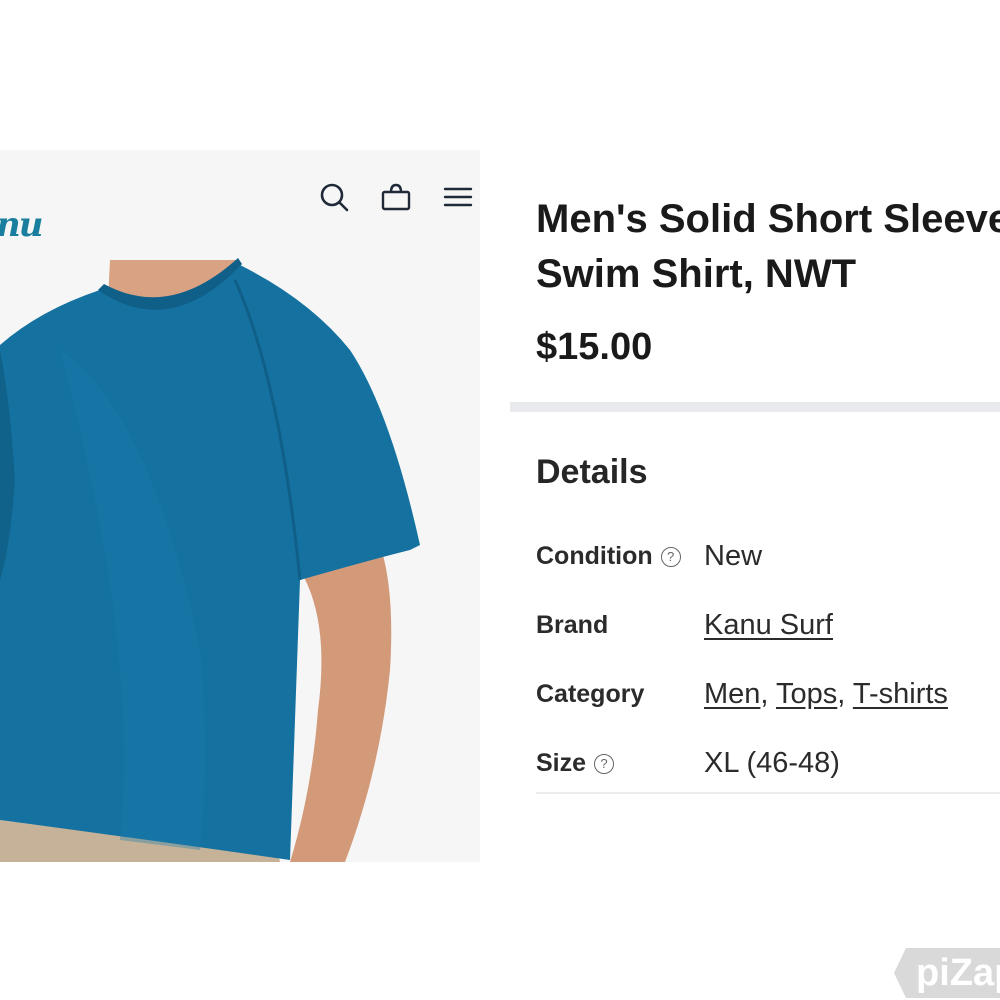  Describe the element at coordinates (772, 763) in the screenshot. I see `detail-value-size: XL (46-48)` at that location.